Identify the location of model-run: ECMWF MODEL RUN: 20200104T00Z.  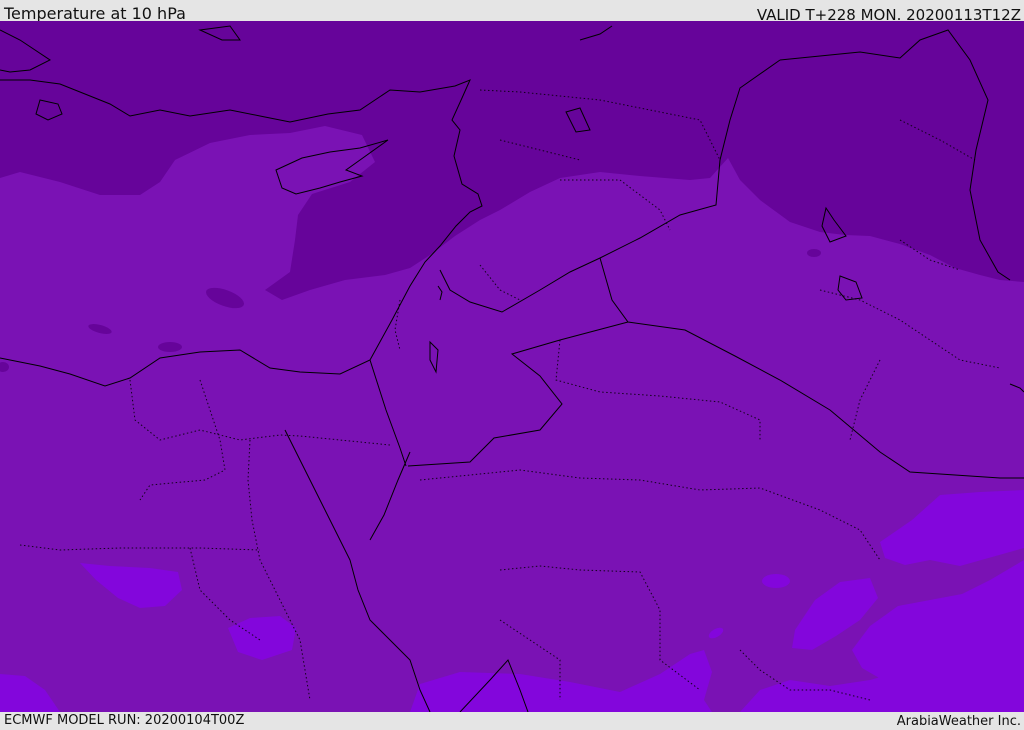
(124, 720).